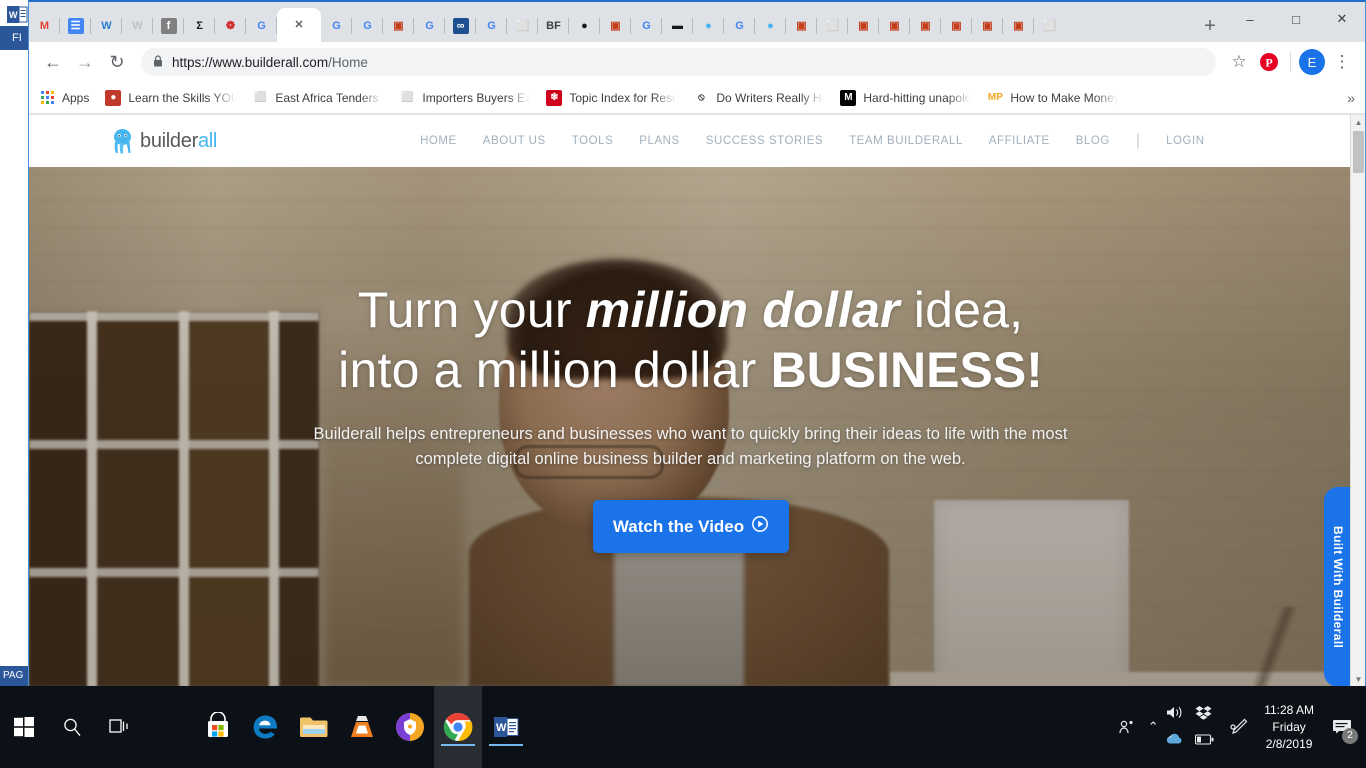 The height and width of the screenshot is (768, 1366). Describe the element at coordinates (410, 727) in the screenshot. I see `taskbar-avast-secure-browser` at that location.